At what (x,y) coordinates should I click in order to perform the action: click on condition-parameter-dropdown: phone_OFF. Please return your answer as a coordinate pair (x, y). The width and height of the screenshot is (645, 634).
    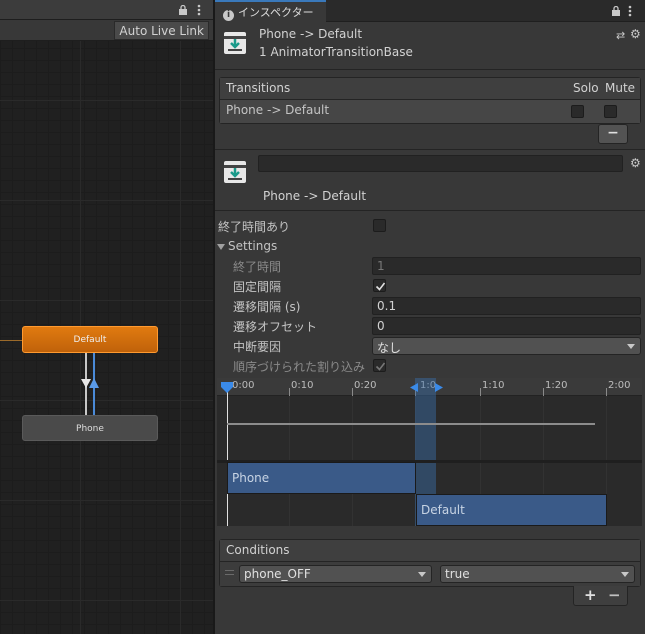
    Looking at the image, I should click on (335, 574).